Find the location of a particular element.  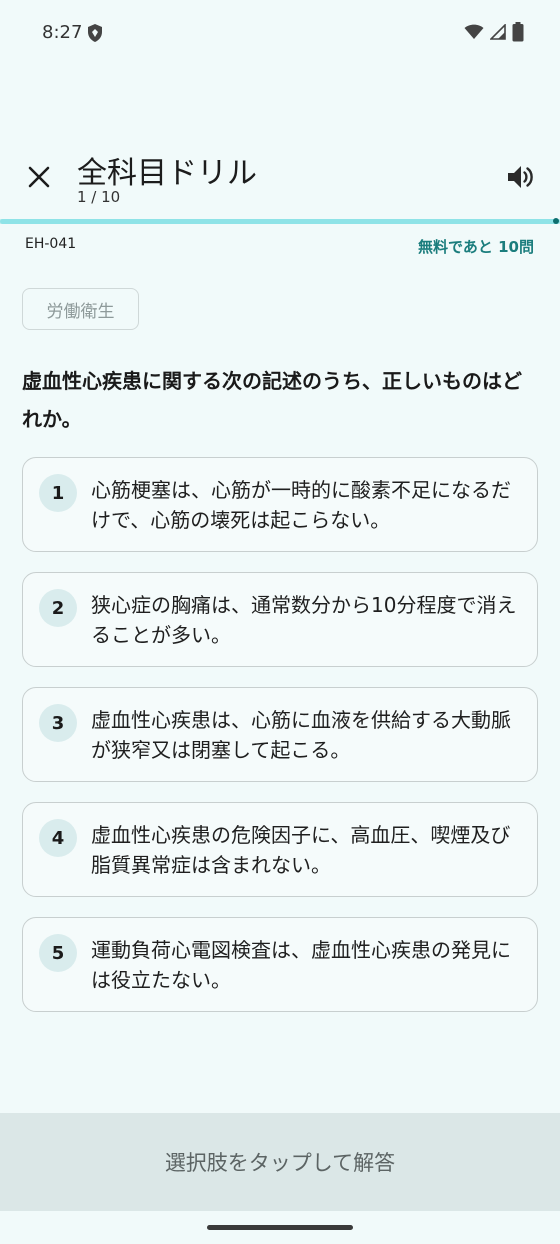

status-bar: 8:27 is located at coordinates (280, 32).